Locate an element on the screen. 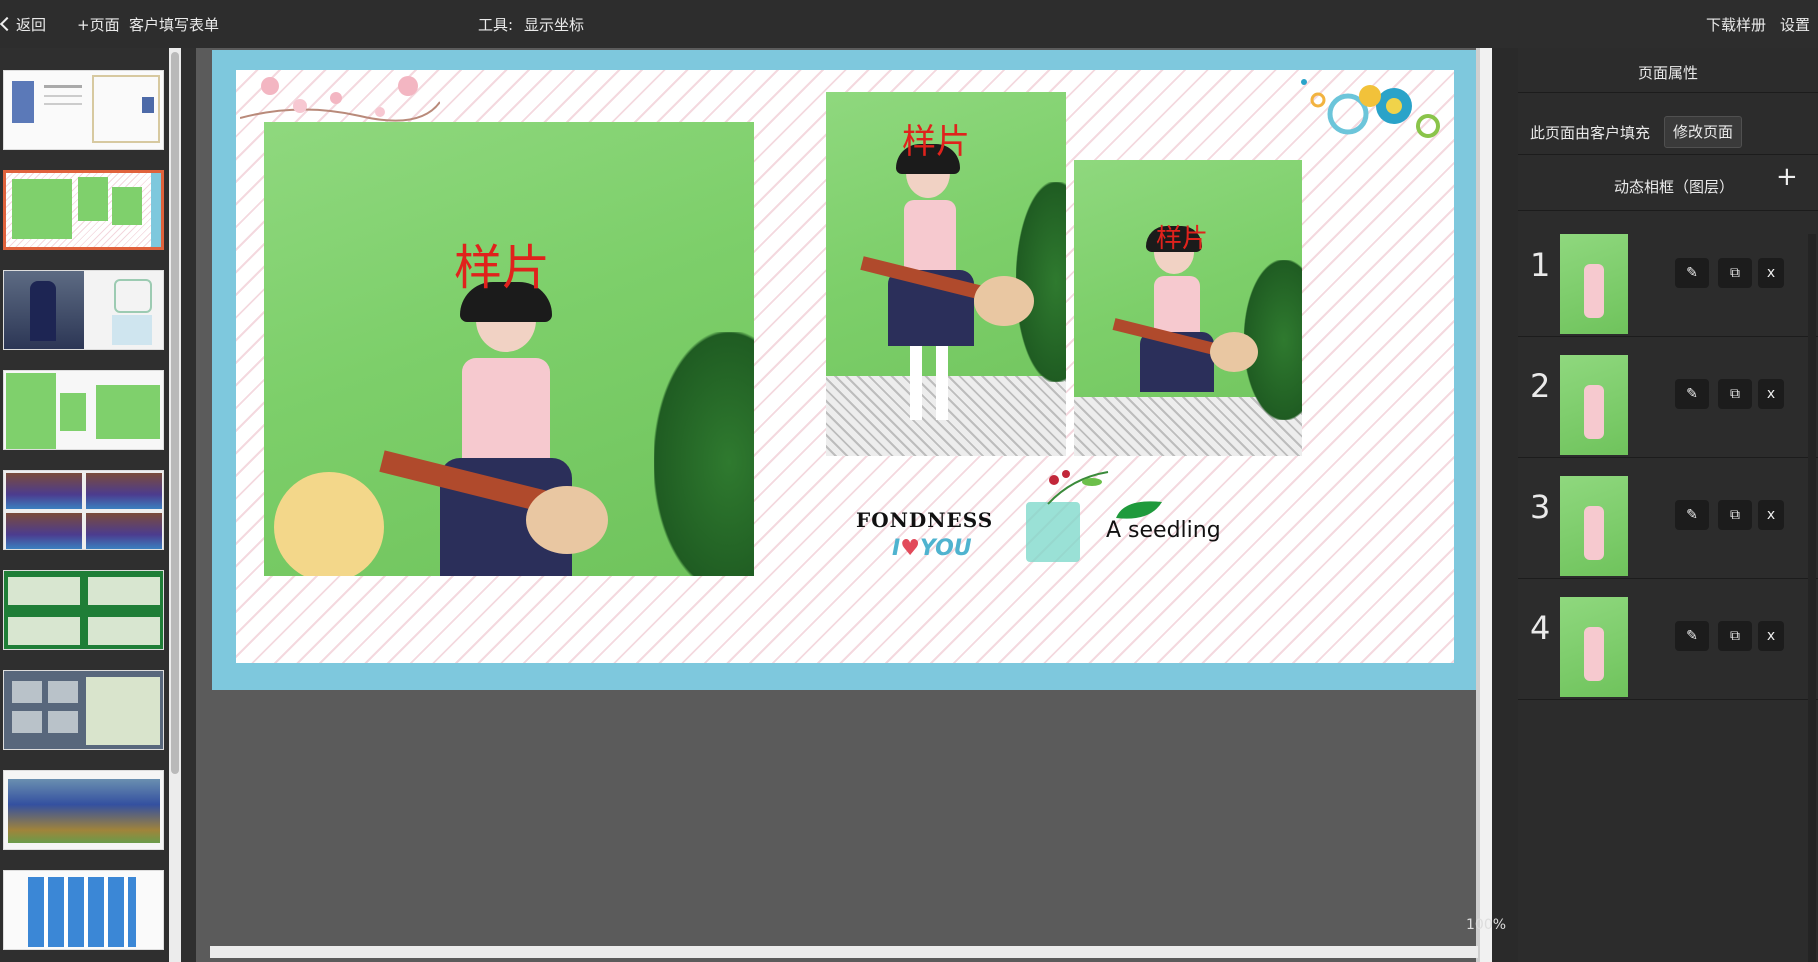 Image resolution: width=1818 pixels, height=962 pixels. layer-number: 1 is located at coordinates (1540, 265).